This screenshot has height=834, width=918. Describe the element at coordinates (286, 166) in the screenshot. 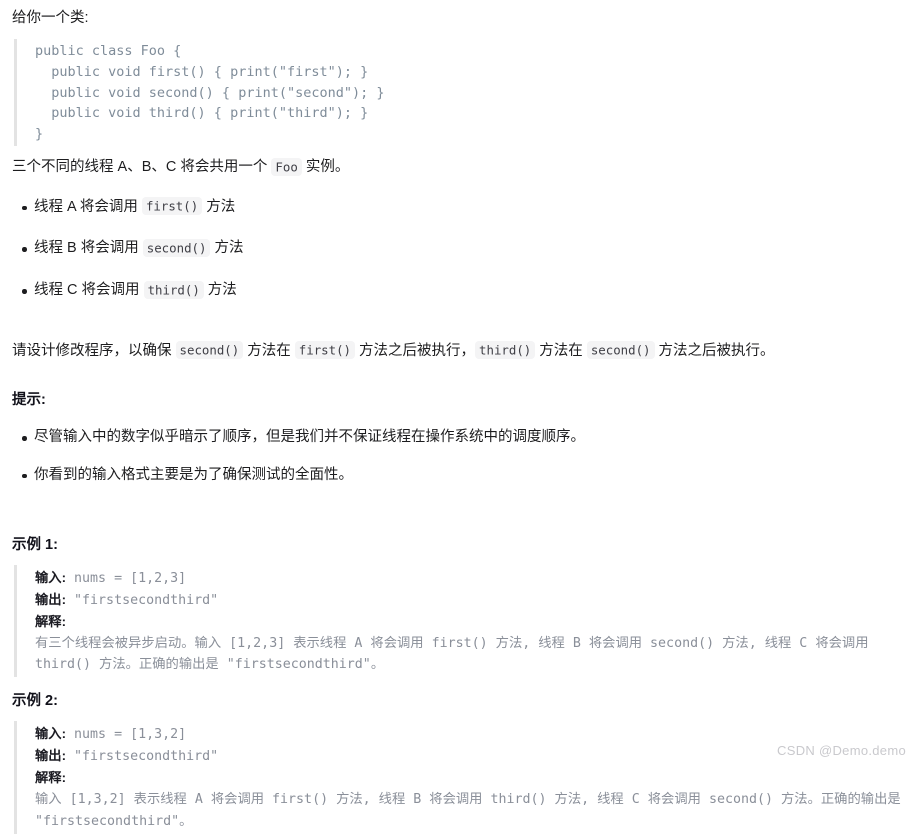

I see `inline-code-foo: Foo` at that location.